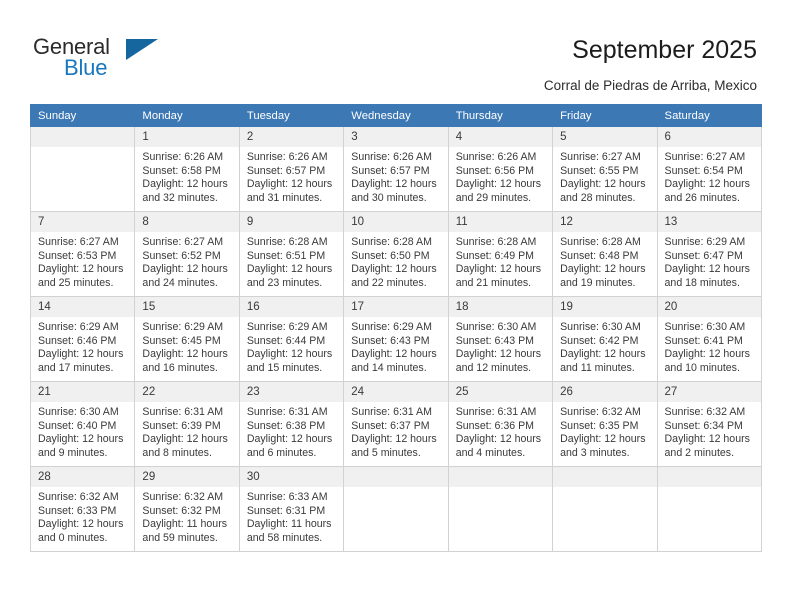  What do you see at coordinates (709, 392) in the screenshot?
I see `day-number: 27` at bounding box center [709, 392].